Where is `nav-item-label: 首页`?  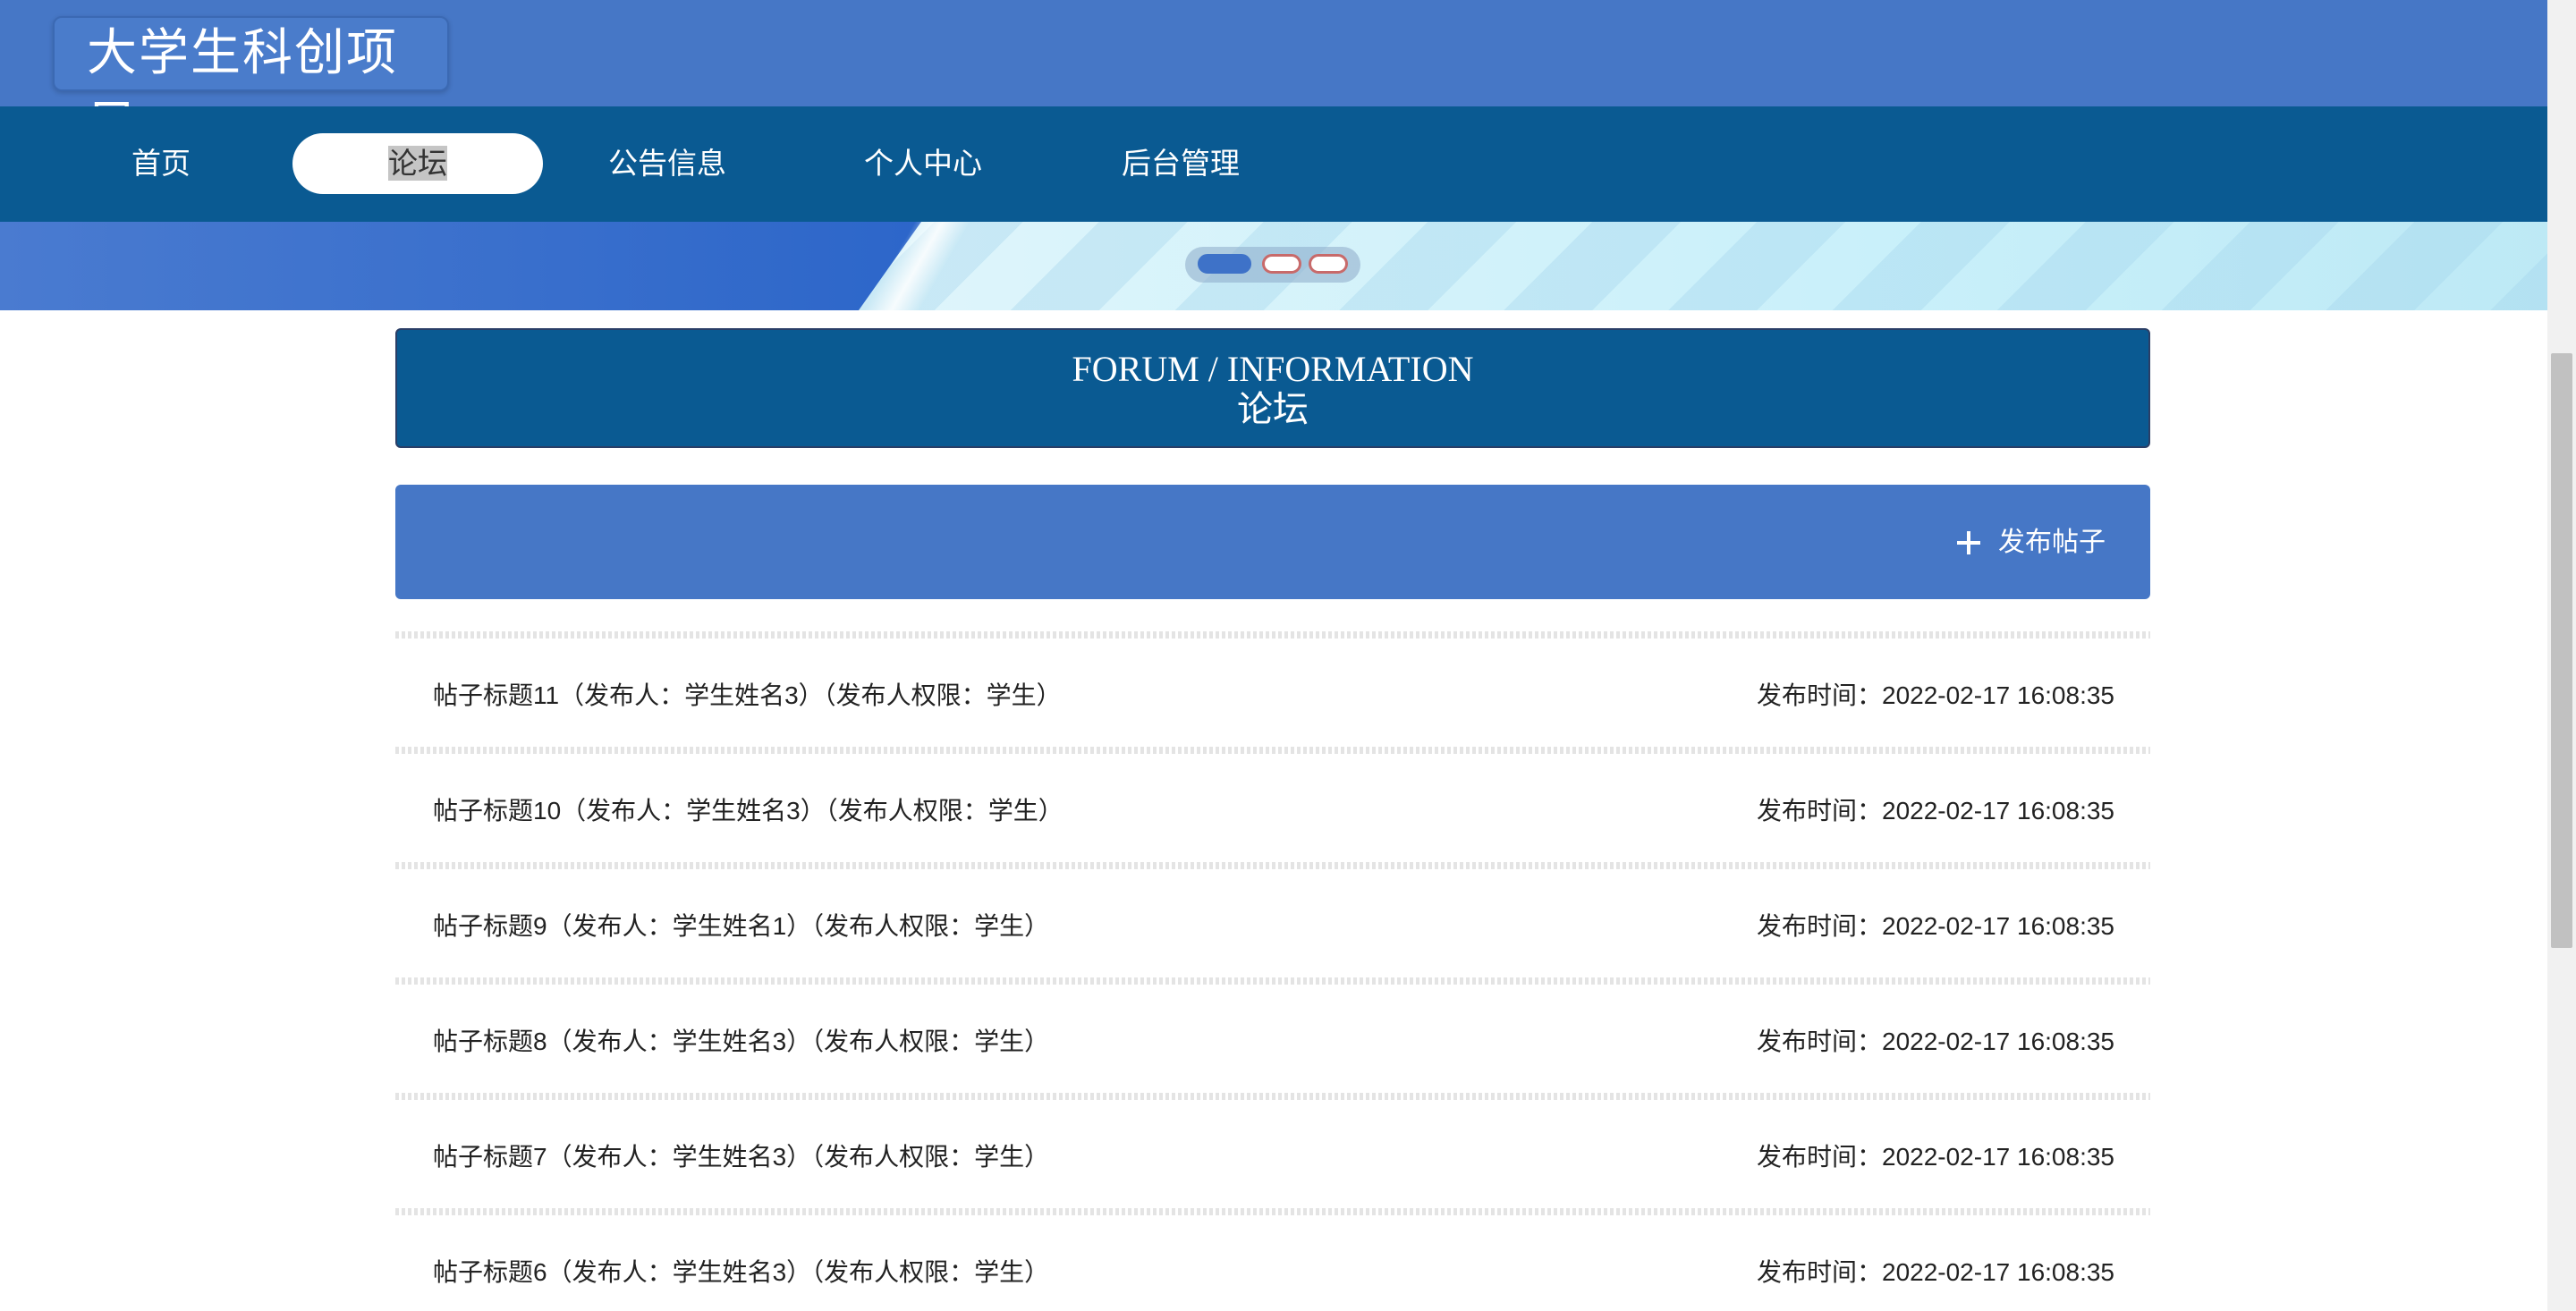 nav-item-label: 首页 is located at coordinates (161, 163).